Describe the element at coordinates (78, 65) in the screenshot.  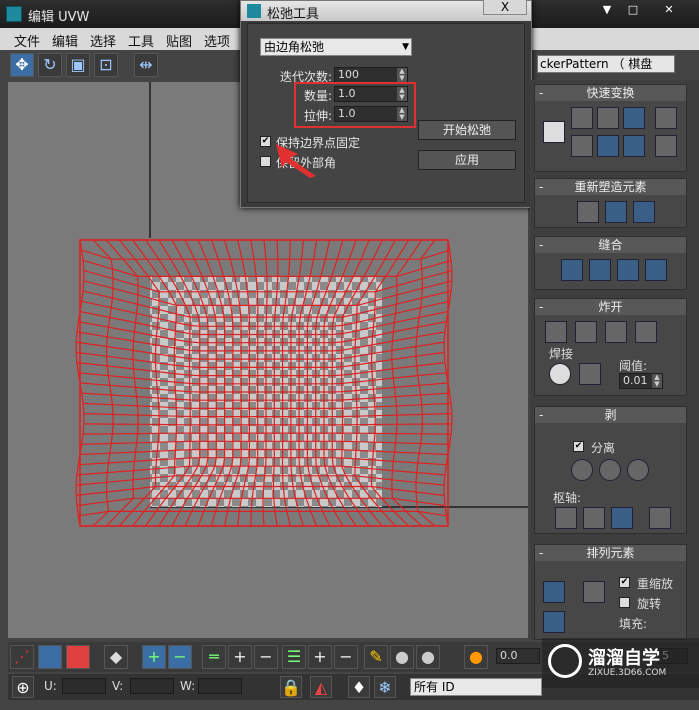
I see `scale-icon: ▣` at that location.